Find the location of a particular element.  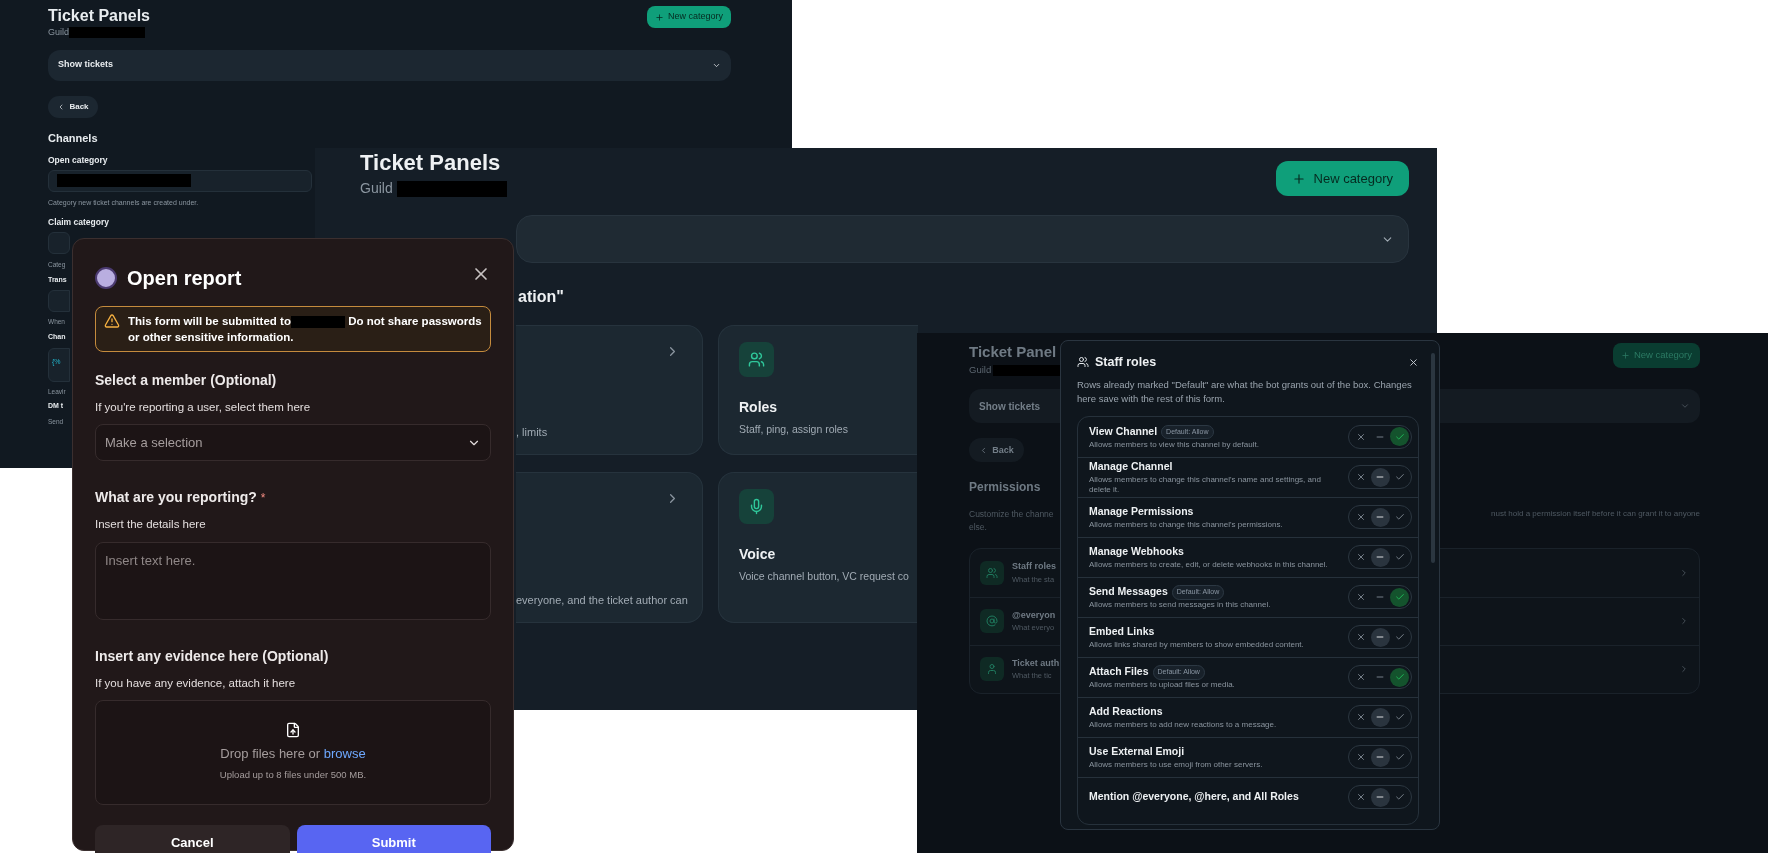

permission-description: Allows members to create, edit, or delete webhooks in this channel. is located at coordinates (1209, 565).